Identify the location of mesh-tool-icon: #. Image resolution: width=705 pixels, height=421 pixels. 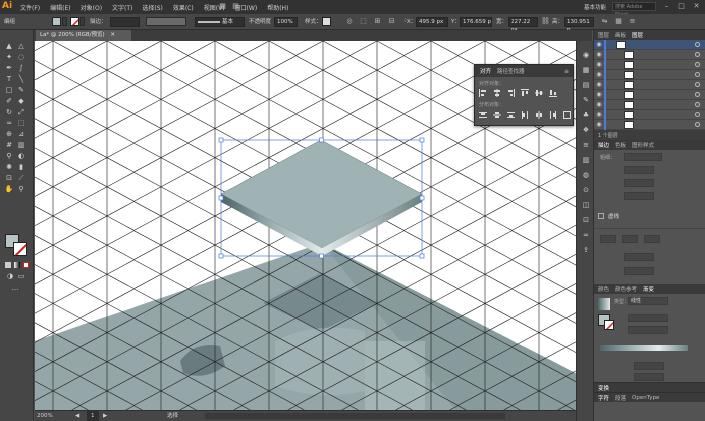
(9, 145).